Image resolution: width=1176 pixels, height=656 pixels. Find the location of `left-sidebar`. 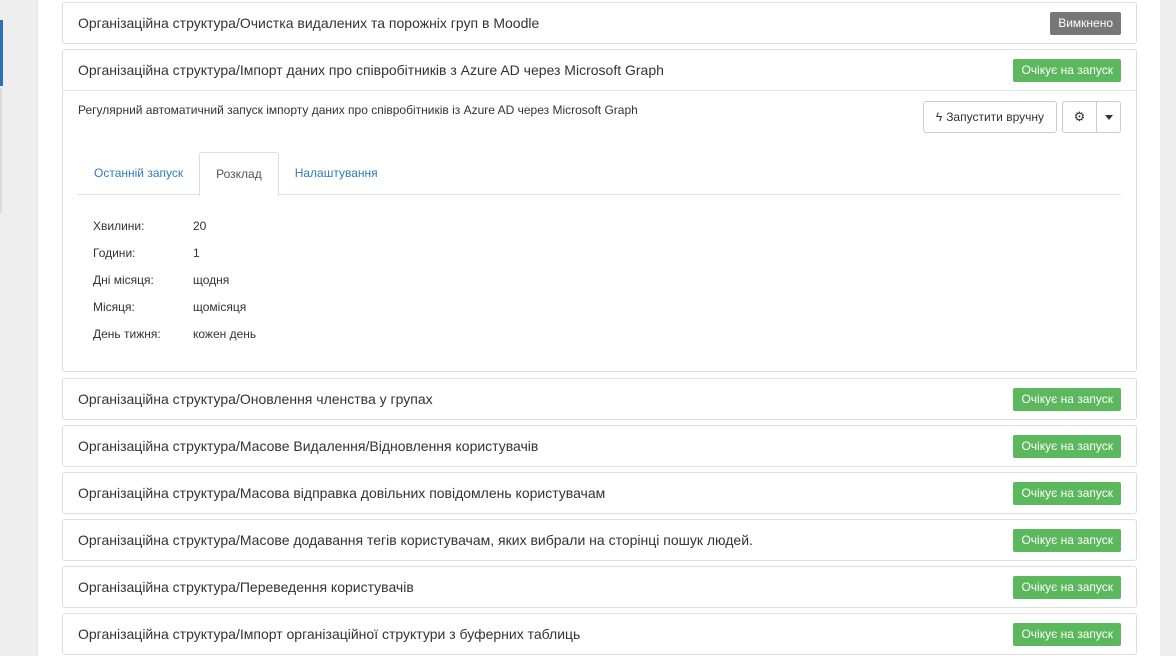

left-sidebar is located at coordinates (19, 328).